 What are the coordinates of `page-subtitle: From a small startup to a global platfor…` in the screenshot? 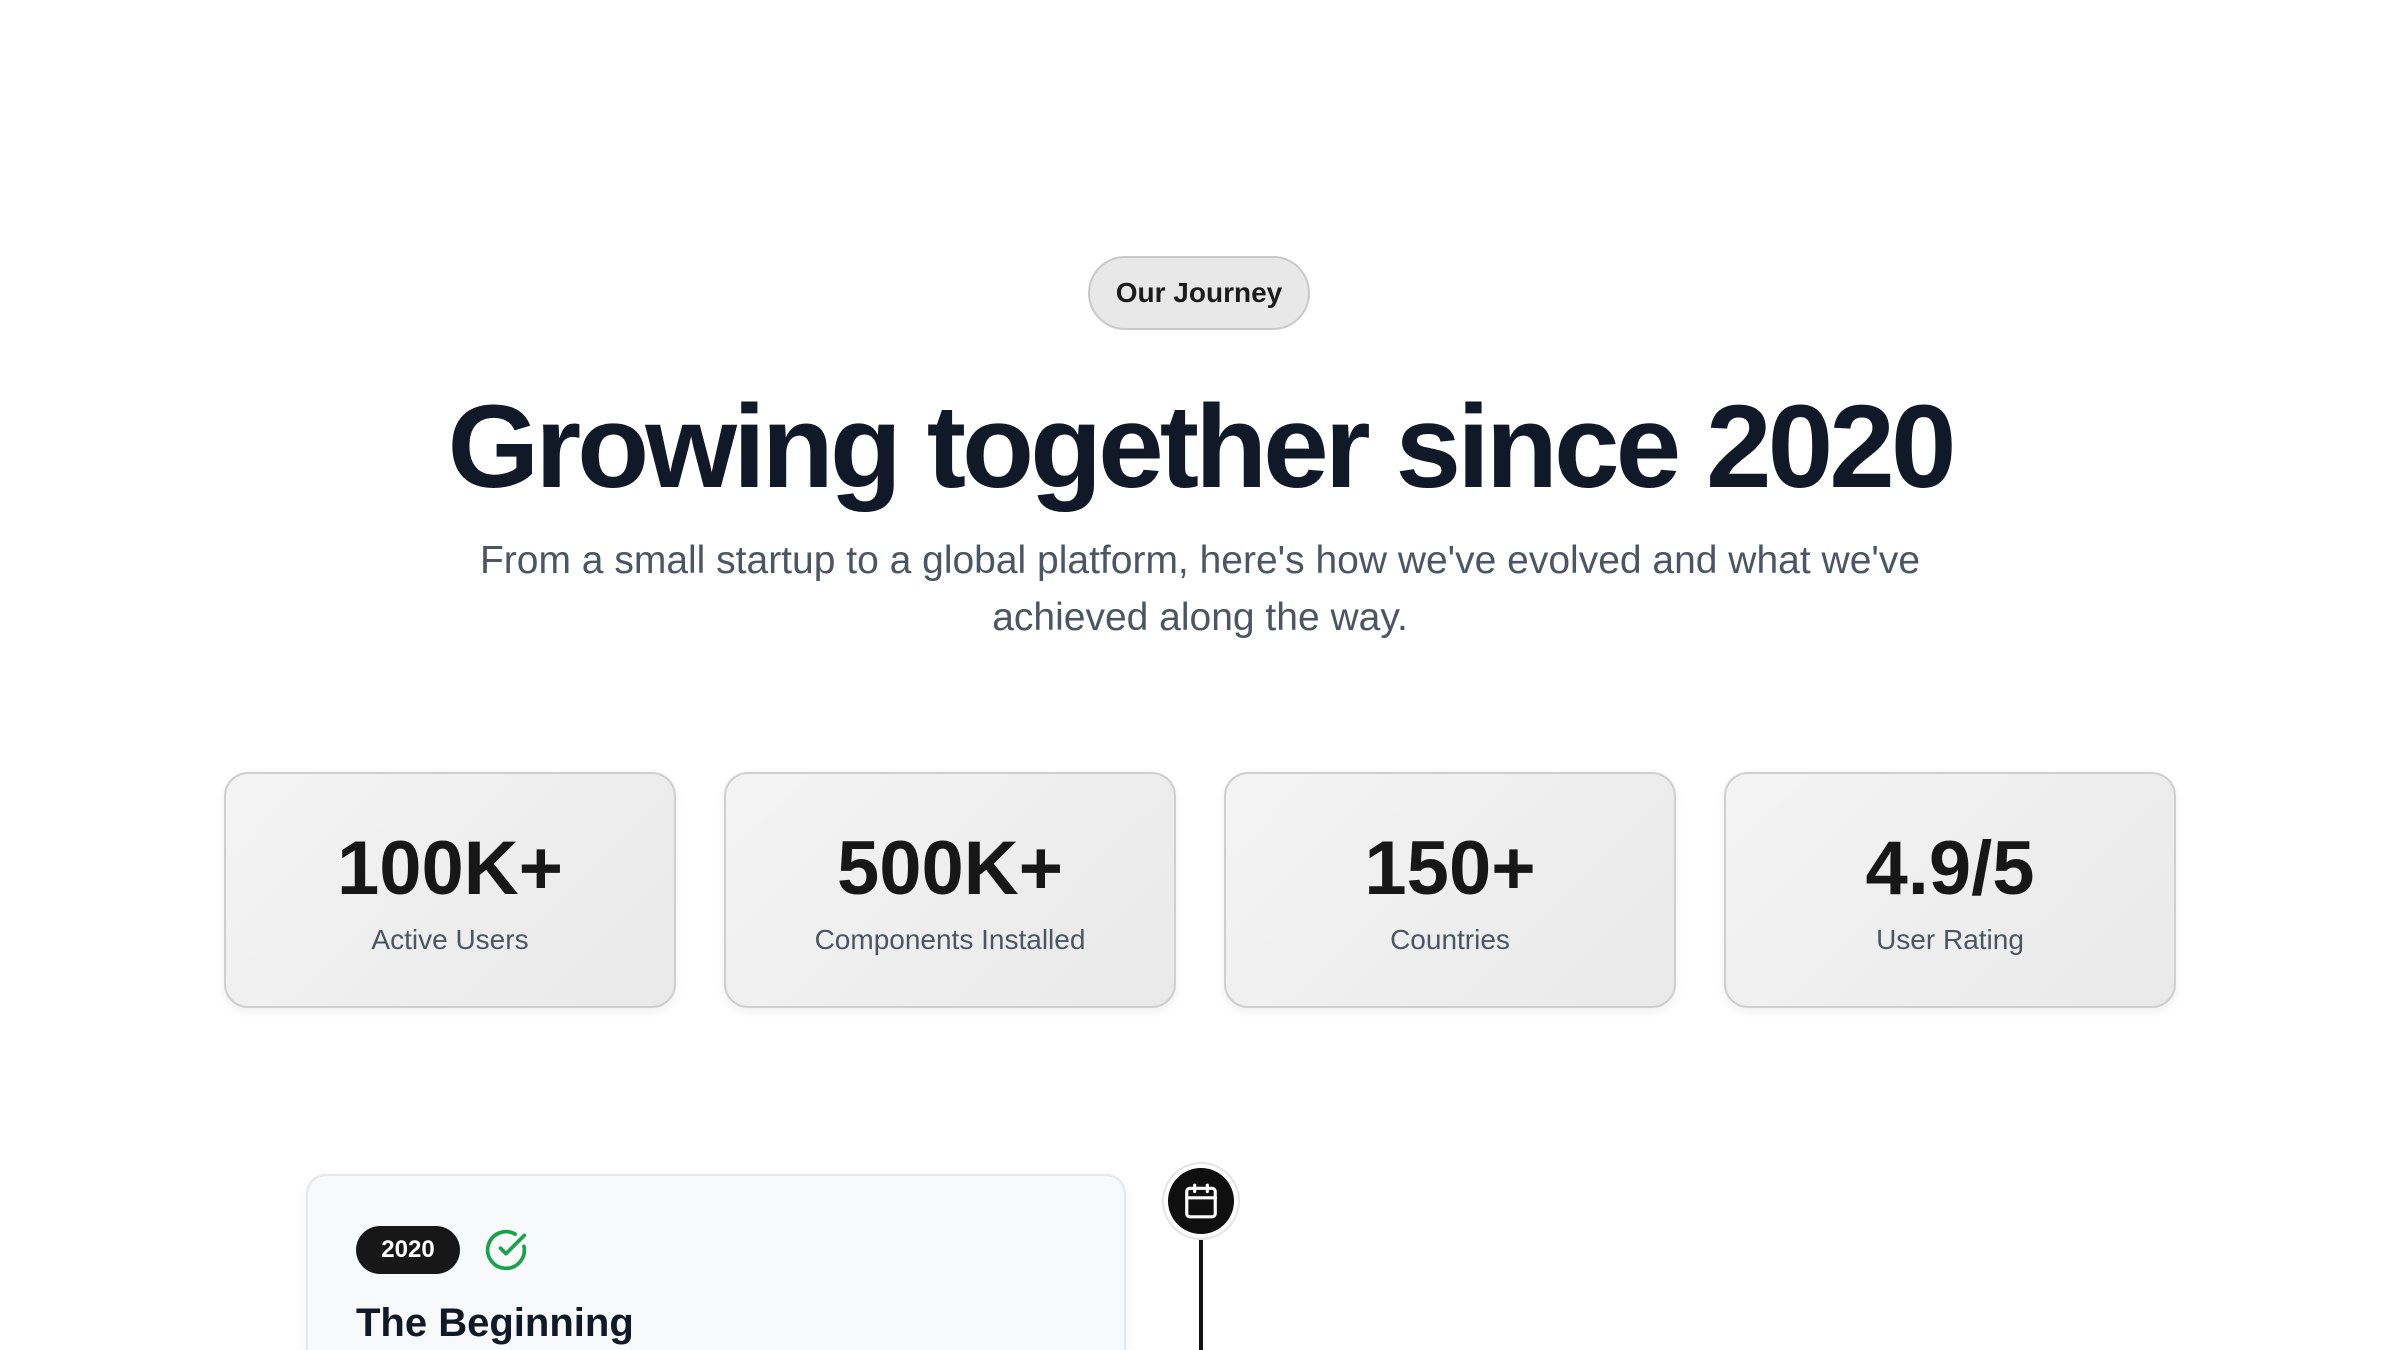 It's located at (1200, 589).